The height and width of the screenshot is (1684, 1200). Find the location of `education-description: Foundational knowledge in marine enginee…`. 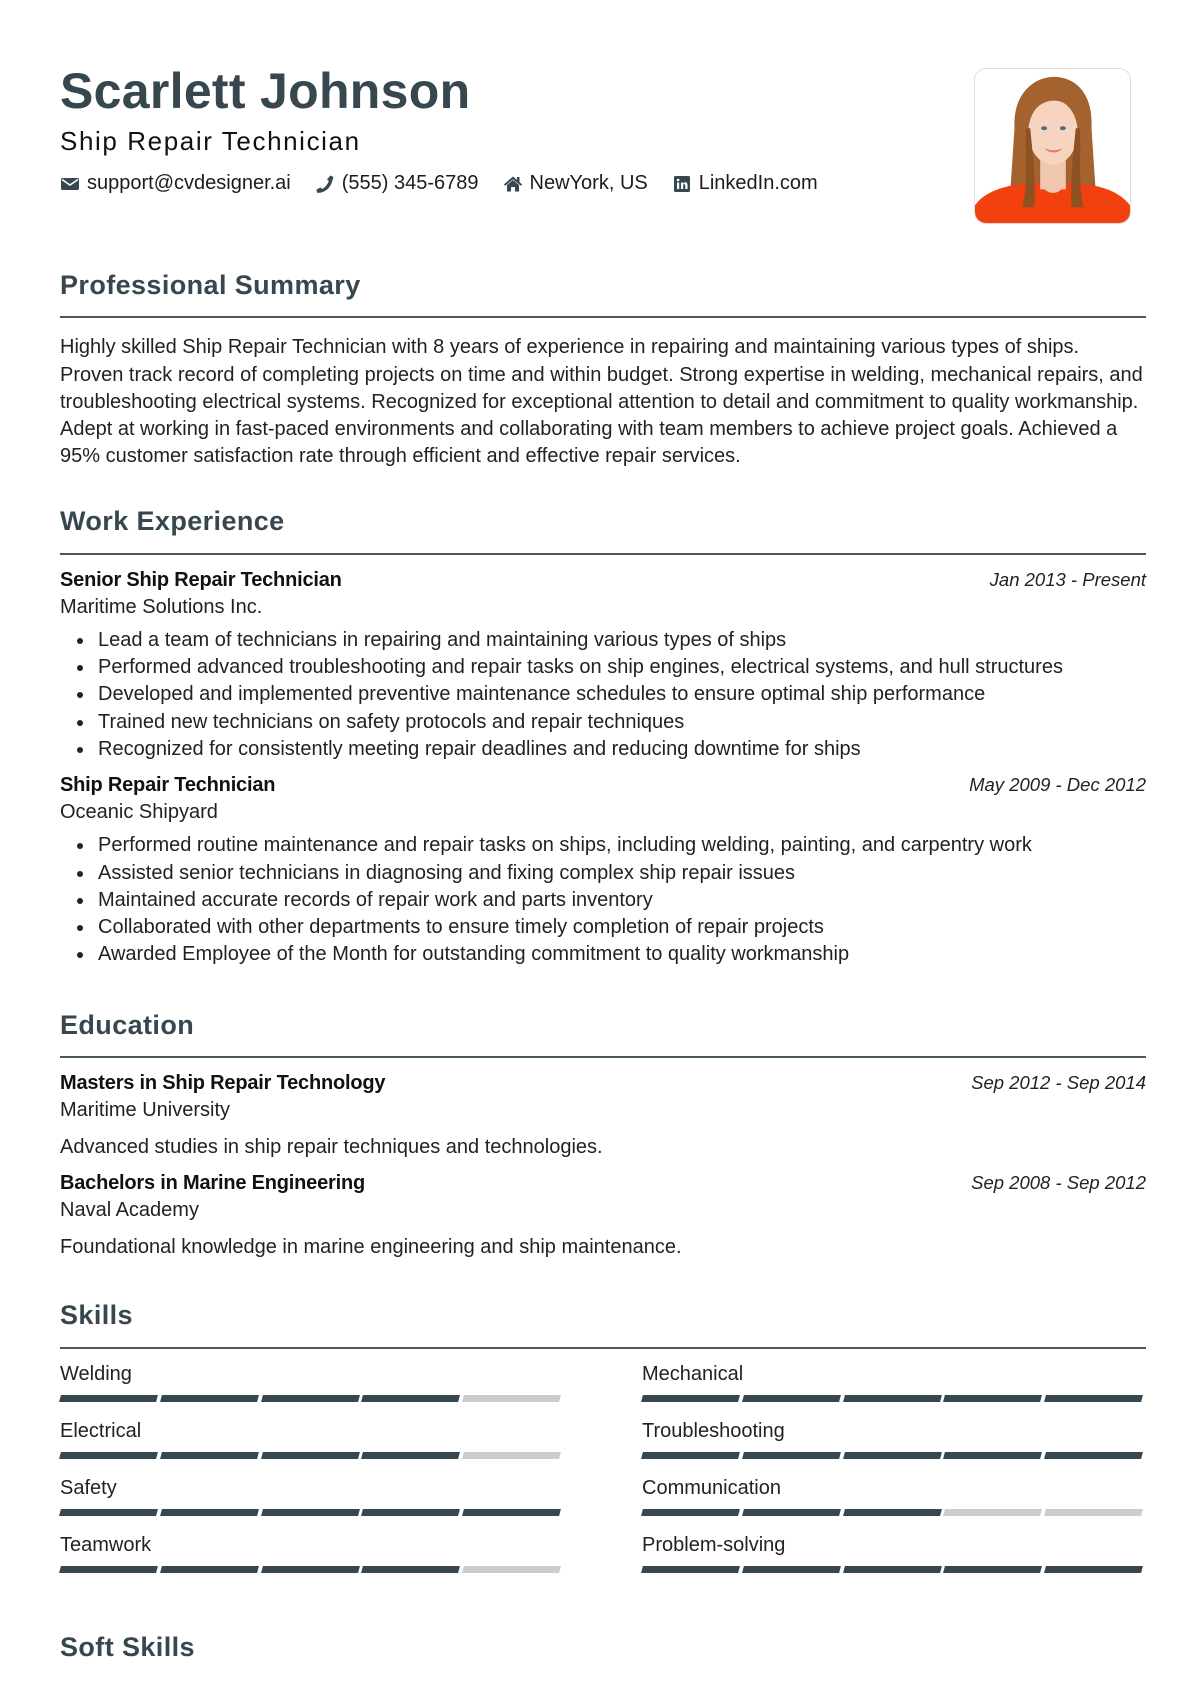

education-description: Foundational knowledge in marine enginee… is located at coordinates (371, 1247).